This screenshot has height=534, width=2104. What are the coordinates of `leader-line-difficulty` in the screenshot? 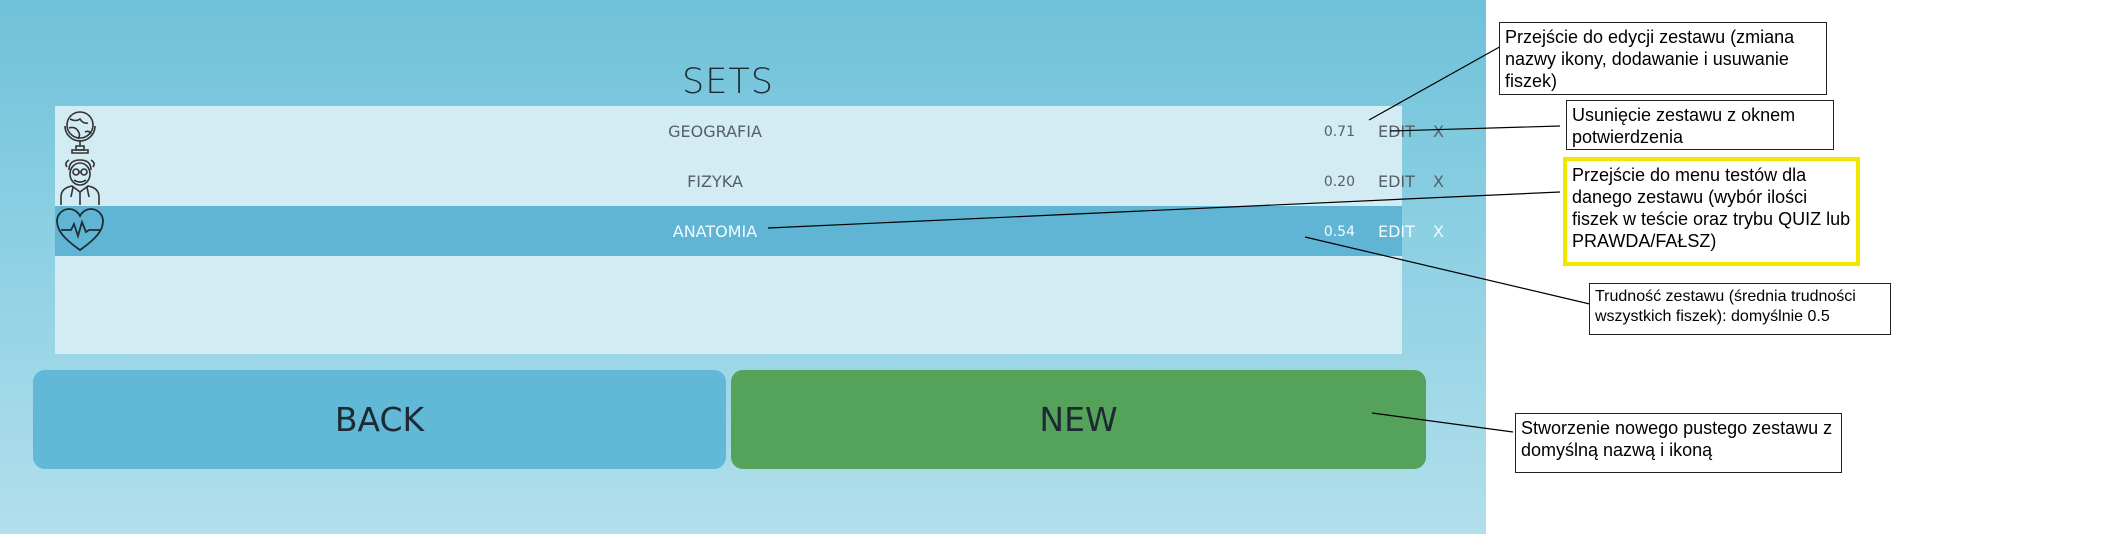 It's located at (1449, 271).